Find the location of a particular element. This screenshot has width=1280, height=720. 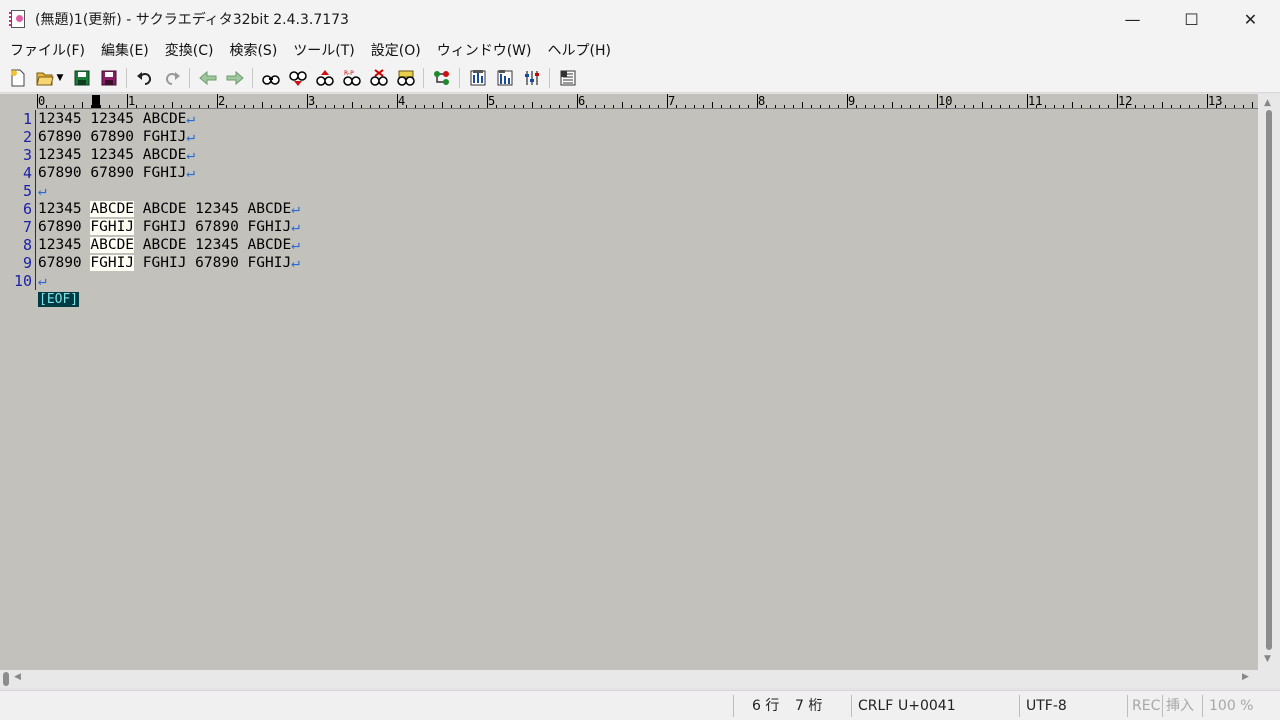

text-segment: ABCDE 12345 ABCDE is located at coordinates (213, 245).